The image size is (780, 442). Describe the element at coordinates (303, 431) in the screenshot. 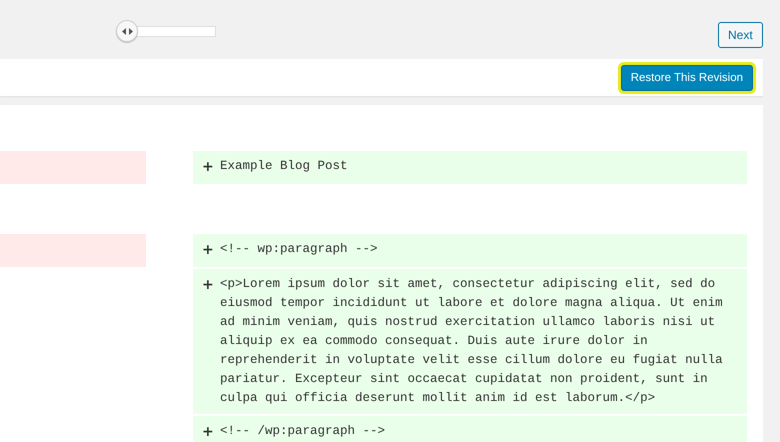

I see `code-text: <!-- /wp:paragraph -->` at that location.